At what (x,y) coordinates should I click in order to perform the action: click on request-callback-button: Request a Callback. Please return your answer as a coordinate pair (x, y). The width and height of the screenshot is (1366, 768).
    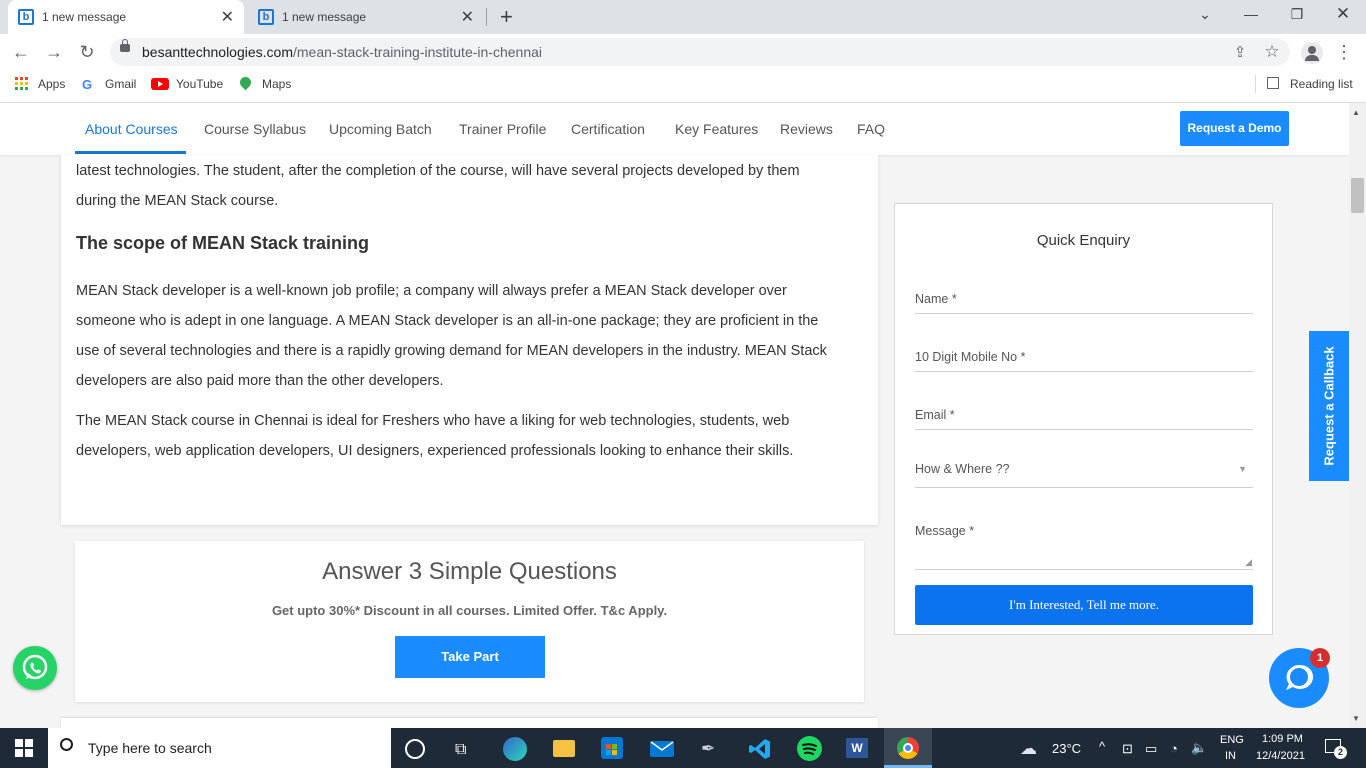
    Looking at the image, I should click on (1329, 406).